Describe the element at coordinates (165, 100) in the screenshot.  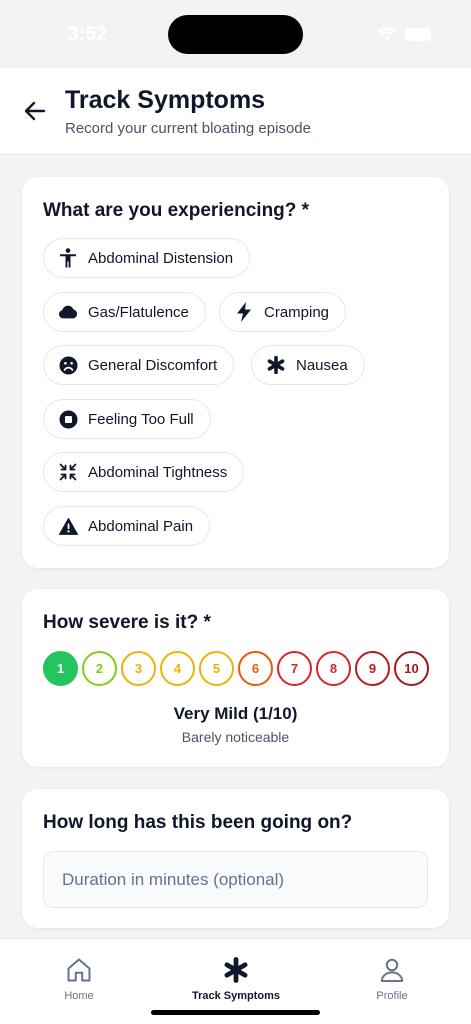
I see `page-title: Track Symptoms` at that location.